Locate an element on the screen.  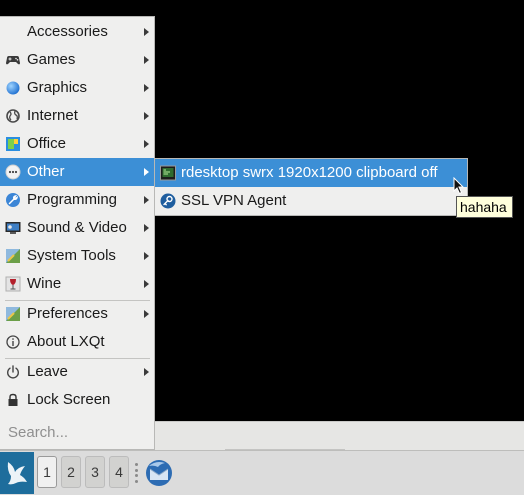
desktop-strip is located at coordinates (339, 436).